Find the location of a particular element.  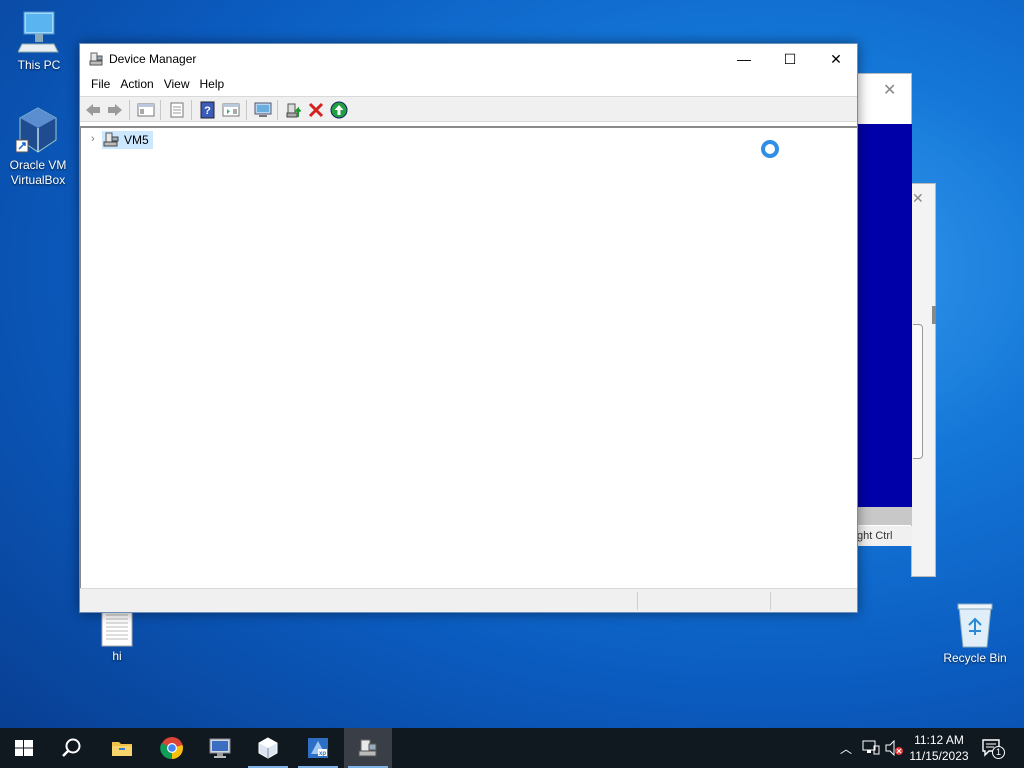

remote-desktop-icon is located at coordinates (220, 748).